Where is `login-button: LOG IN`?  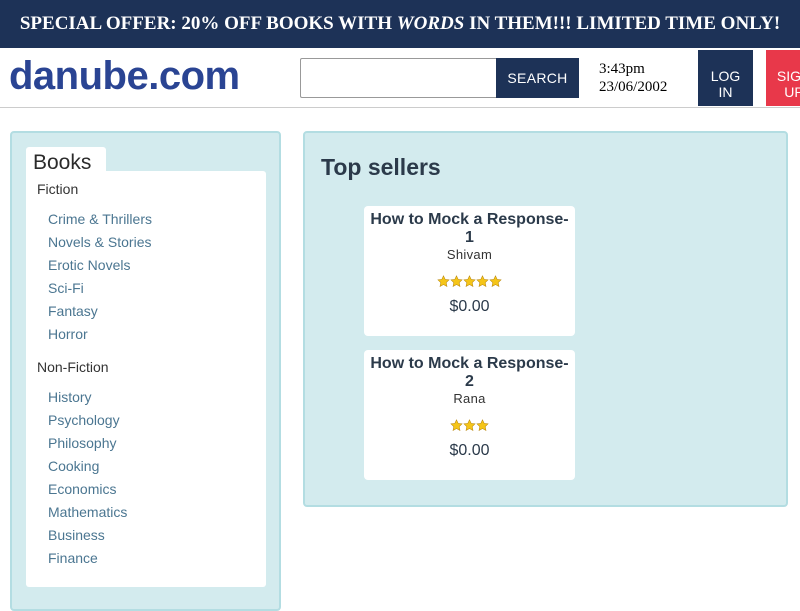 login-button: LOG IN is located at coordinates (725, 78).